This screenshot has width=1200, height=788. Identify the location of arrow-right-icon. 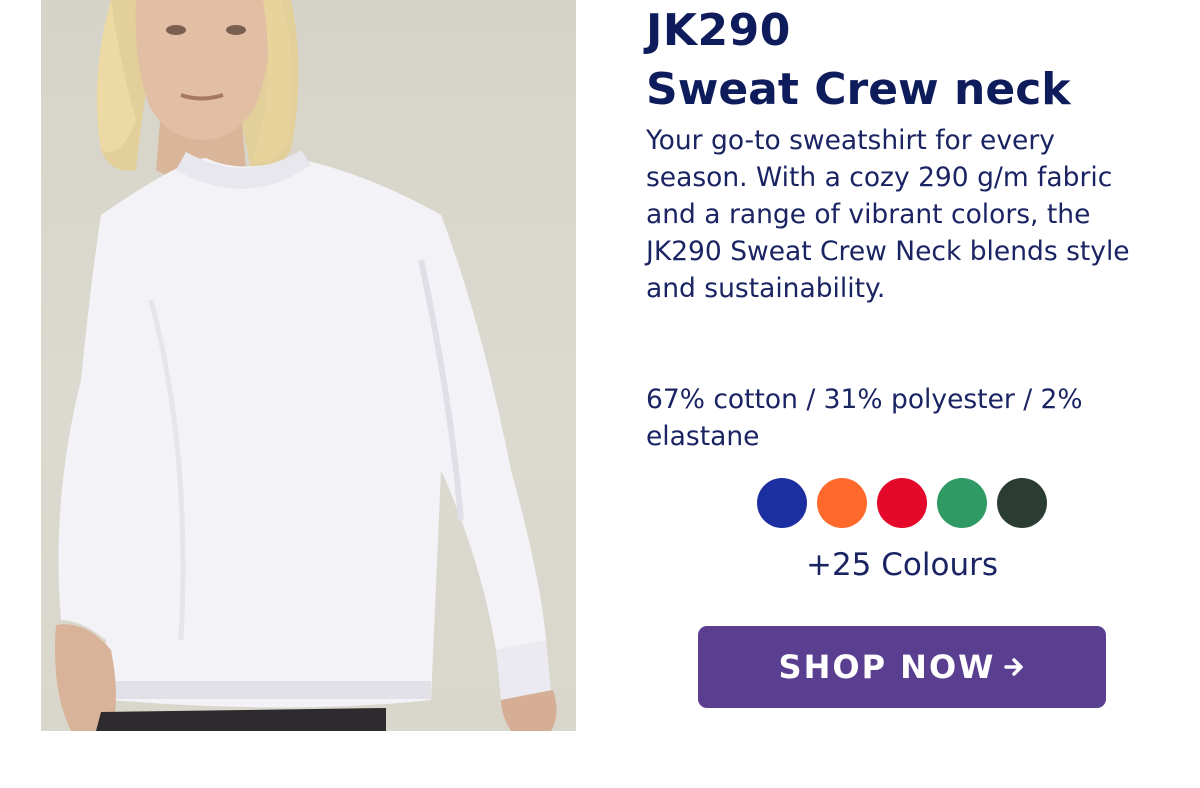
(1014, 667).